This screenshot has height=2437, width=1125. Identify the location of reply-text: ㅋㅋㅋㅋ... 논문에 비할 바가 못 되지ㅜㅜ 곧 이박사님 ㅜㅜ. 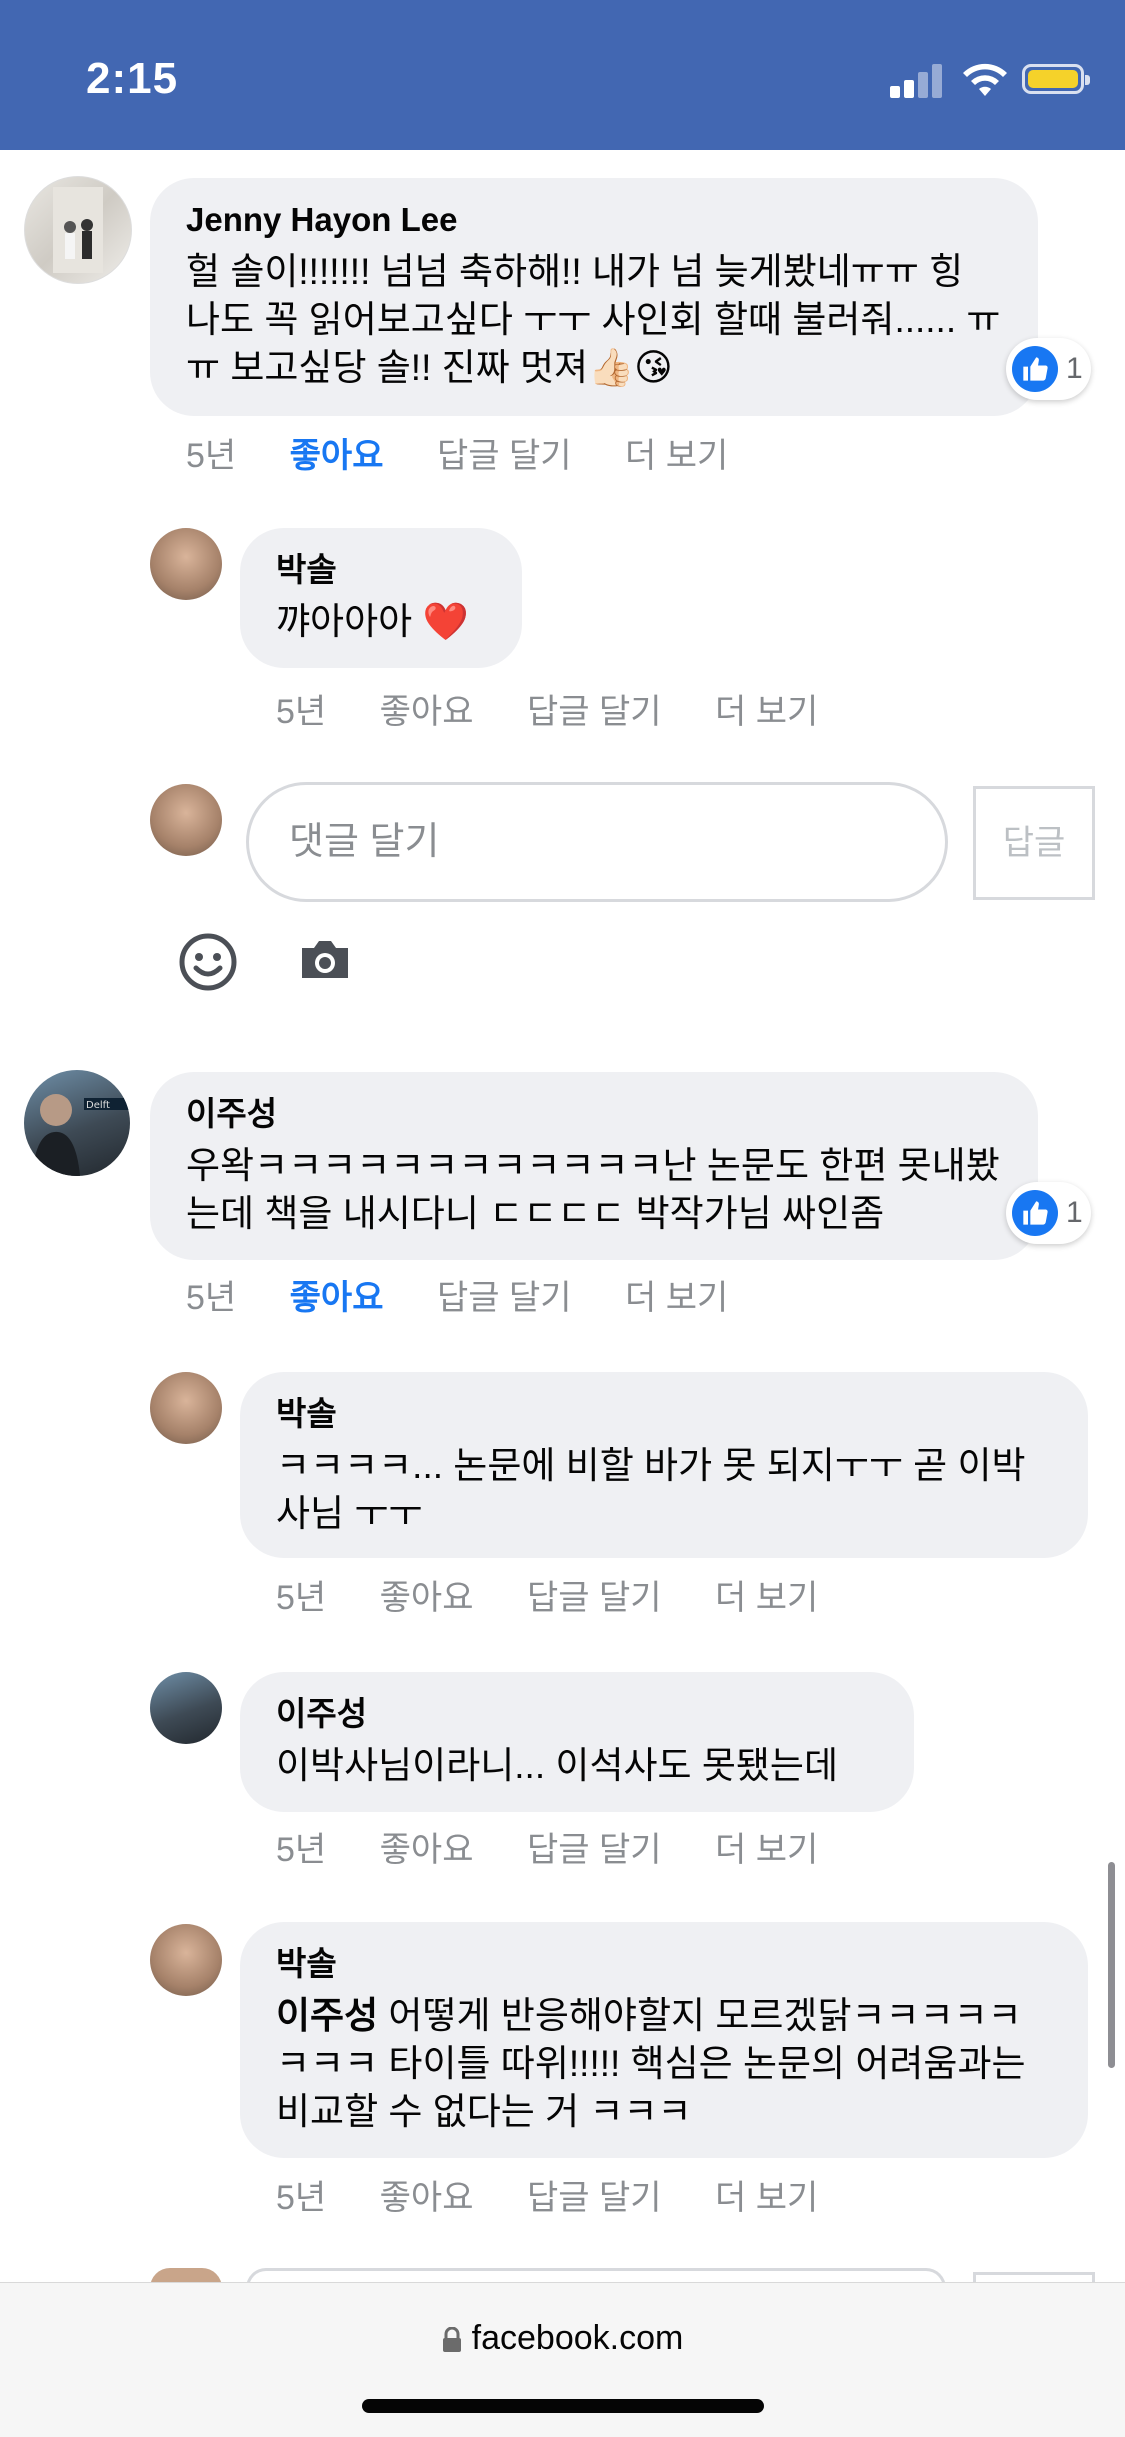
(651, 1489).